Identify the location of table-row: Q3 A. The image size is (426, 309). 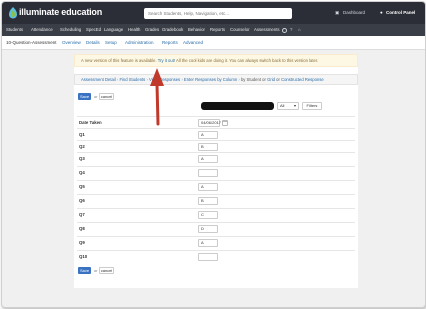
(216, 158).